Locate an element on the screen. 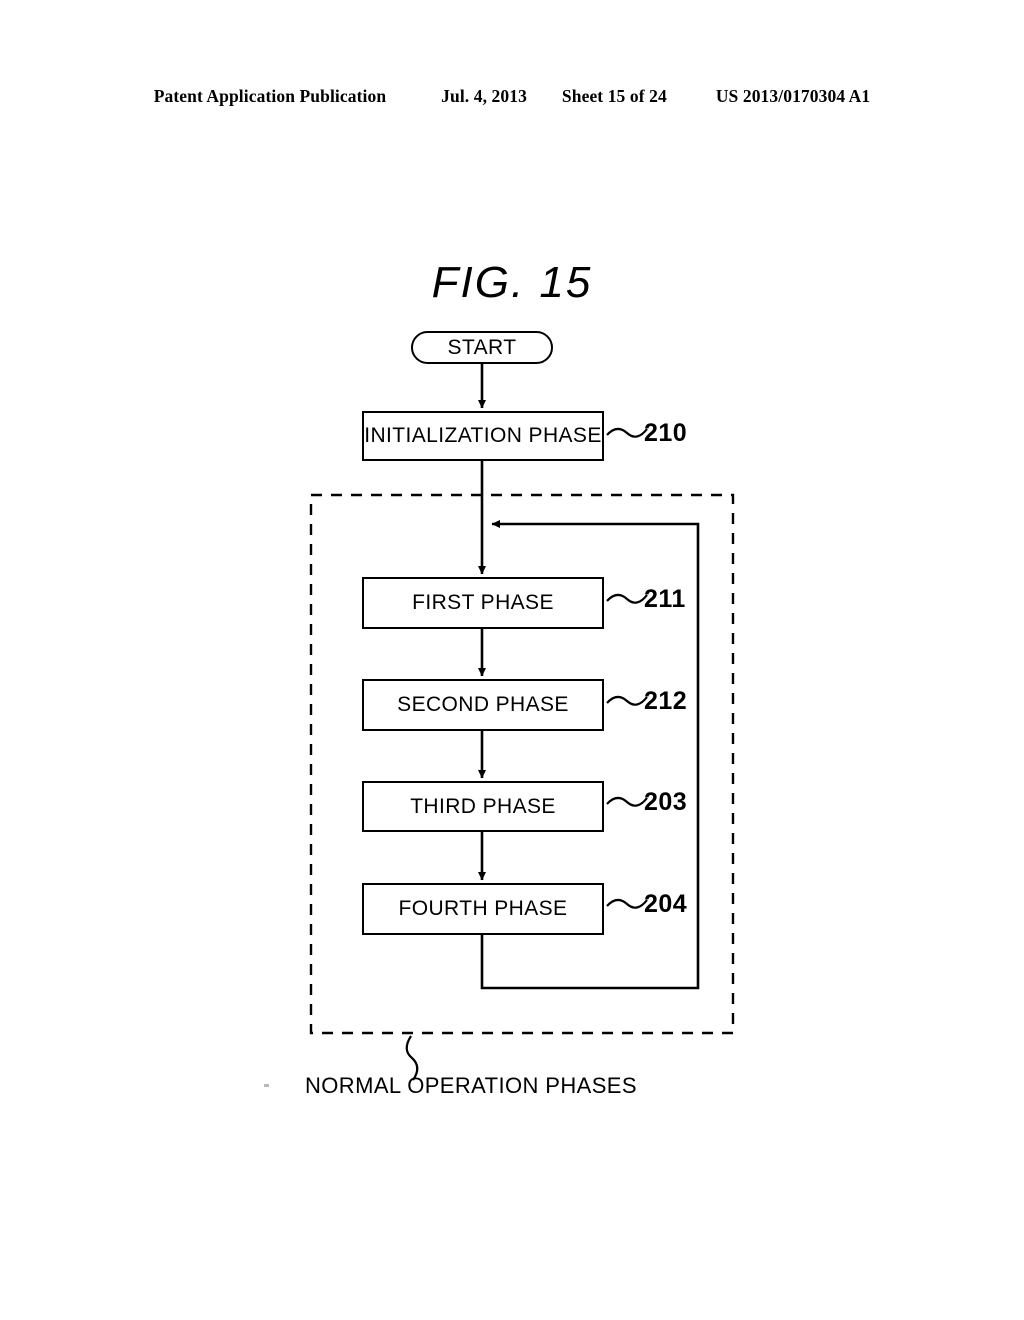 The width and height of the screenshot is (1024, 1320). normal-operation-phases-caption: NORMAL OPERATION PHASES is located at coordinates (471, 1085).